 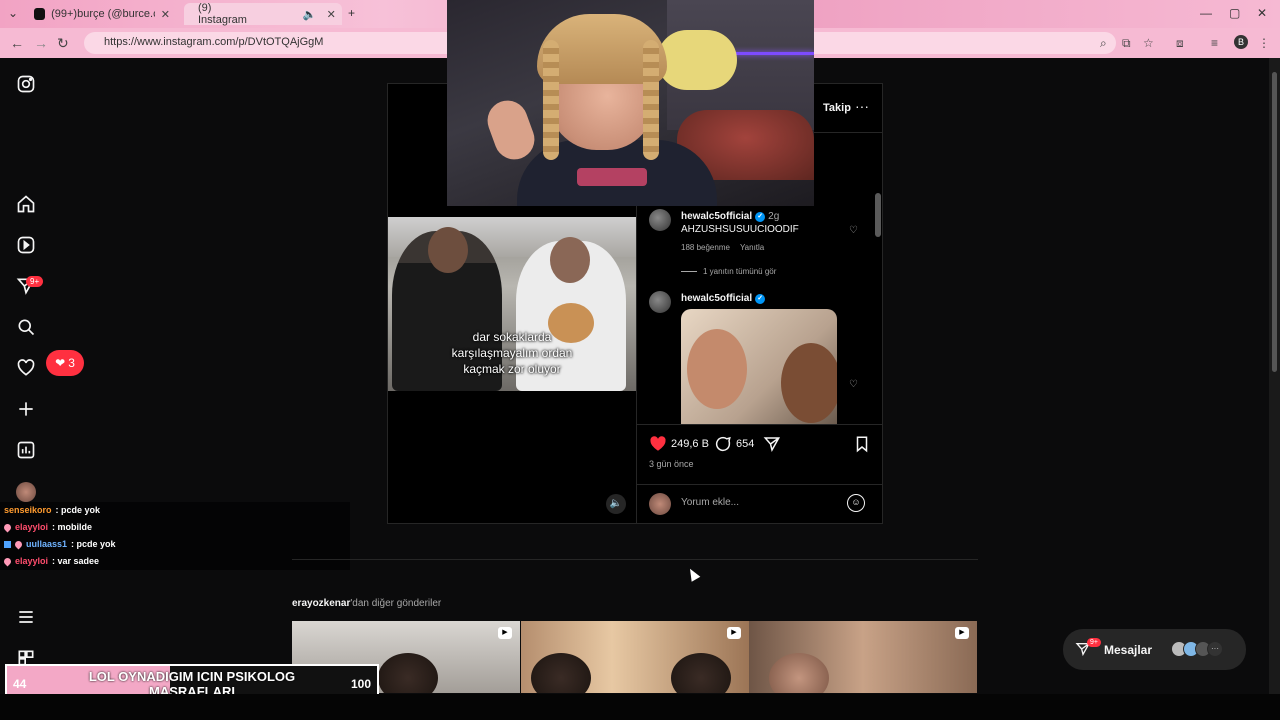 What do you see at coordinates (730, 216) in the screenshot?
I see `comment-username: hewalc5official ✓ 2g` at bounding box center [730, 216].